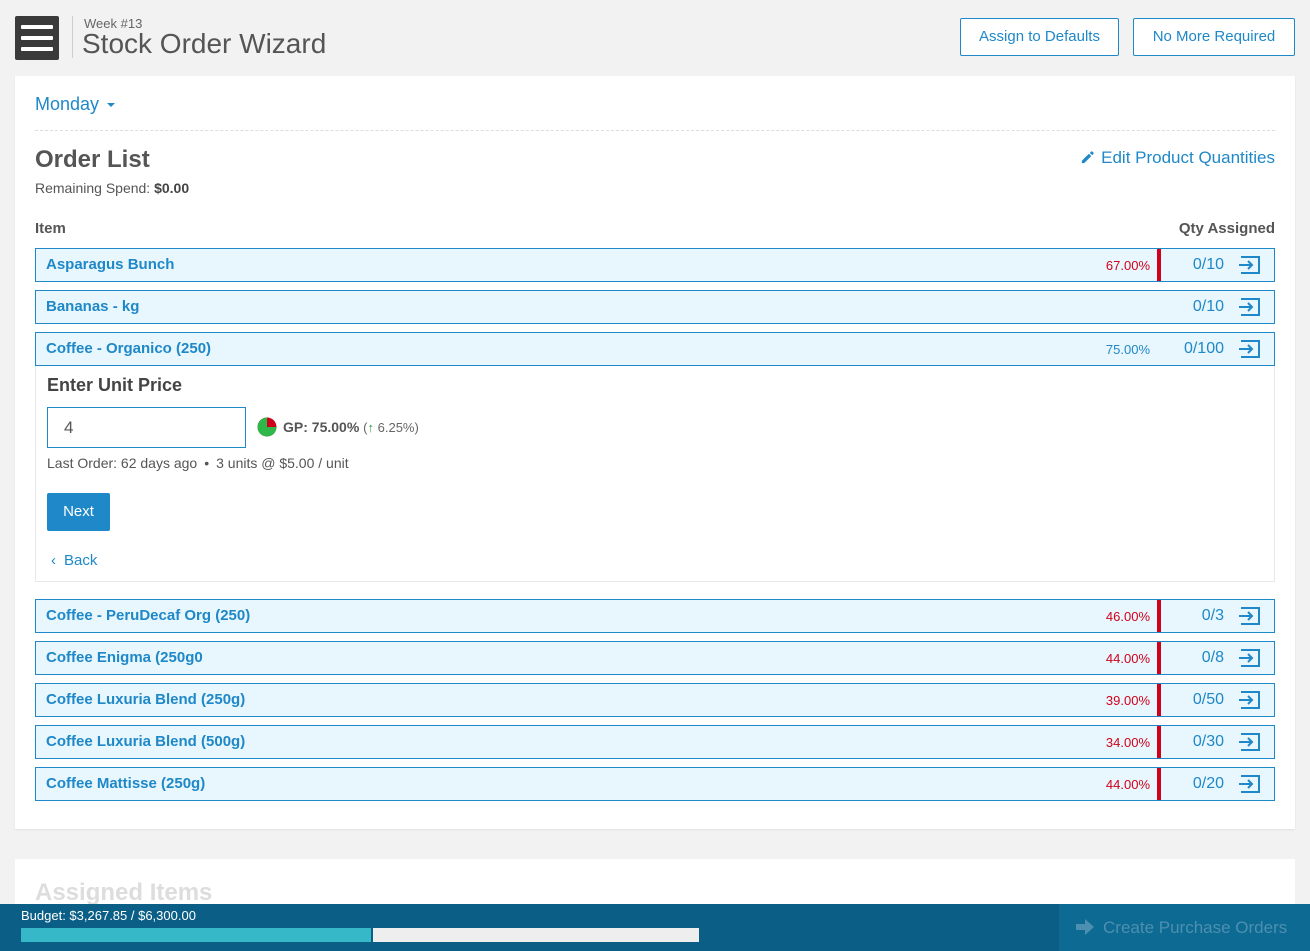 Image resolution: width=1310 pixels, height=951 pixels. I want to click on gp-indicator: GP: 75.00% (↑ 6.25%), so click(338, 427).